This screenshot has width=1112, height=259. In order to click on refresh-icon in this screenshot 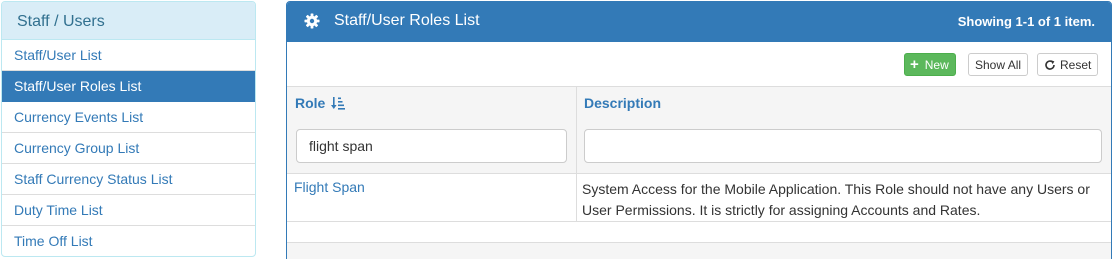, I will do `click(1050, 65)`.